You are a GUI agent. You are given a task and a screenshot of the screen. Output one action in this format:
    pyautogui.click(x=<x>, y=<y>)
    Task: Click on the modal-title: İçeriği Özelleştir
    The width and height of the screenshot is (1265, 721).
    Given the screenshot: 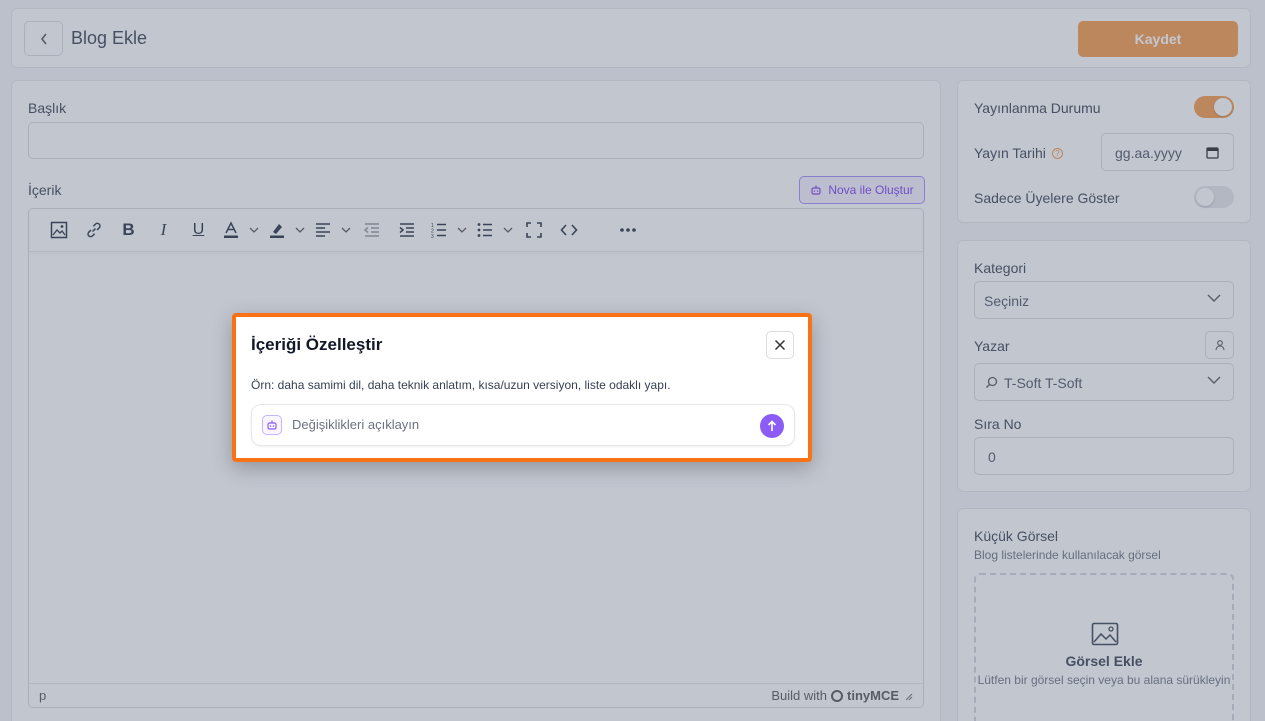 What is the action you would take?
    pyautogui.click(x=317, y=344)
    